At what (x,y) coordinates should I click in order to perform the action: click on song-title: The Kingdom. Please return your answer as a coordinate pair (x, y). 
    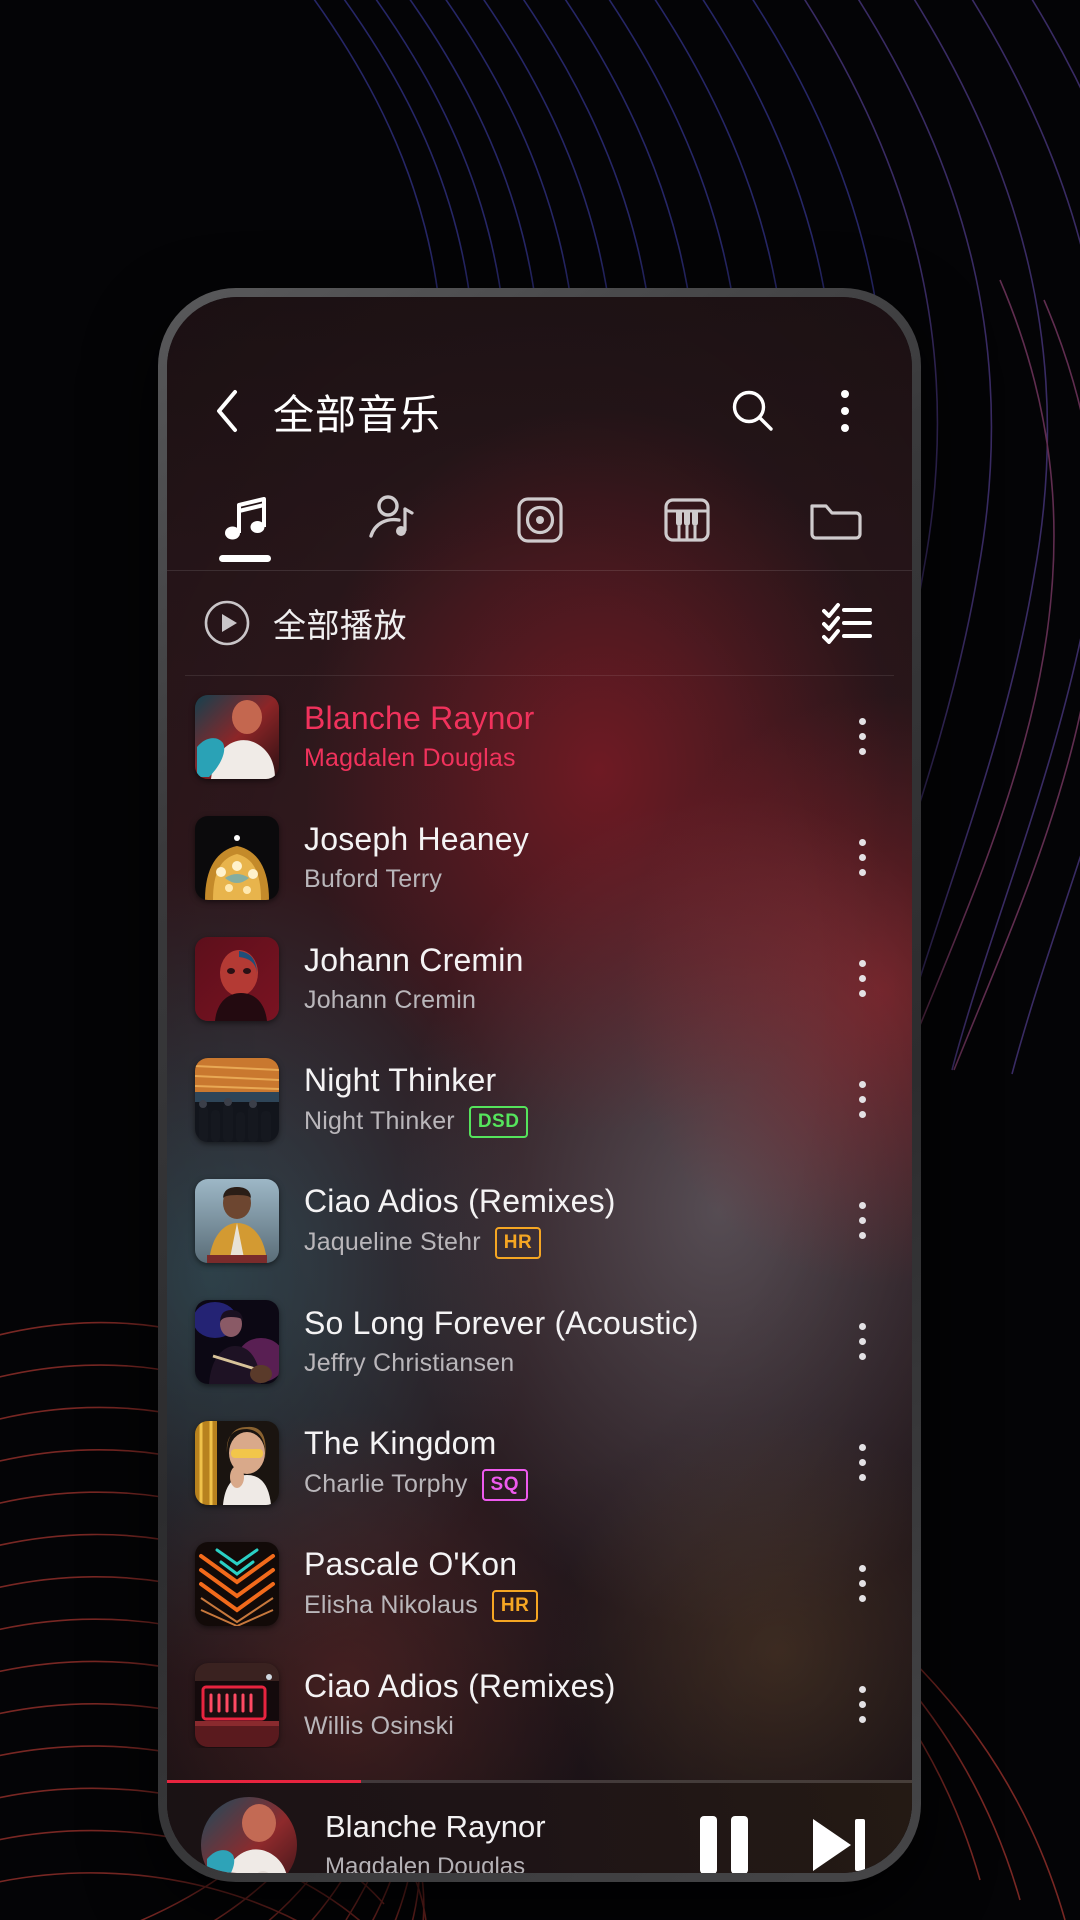
    Looking at the image, I should click on (400, 1442).